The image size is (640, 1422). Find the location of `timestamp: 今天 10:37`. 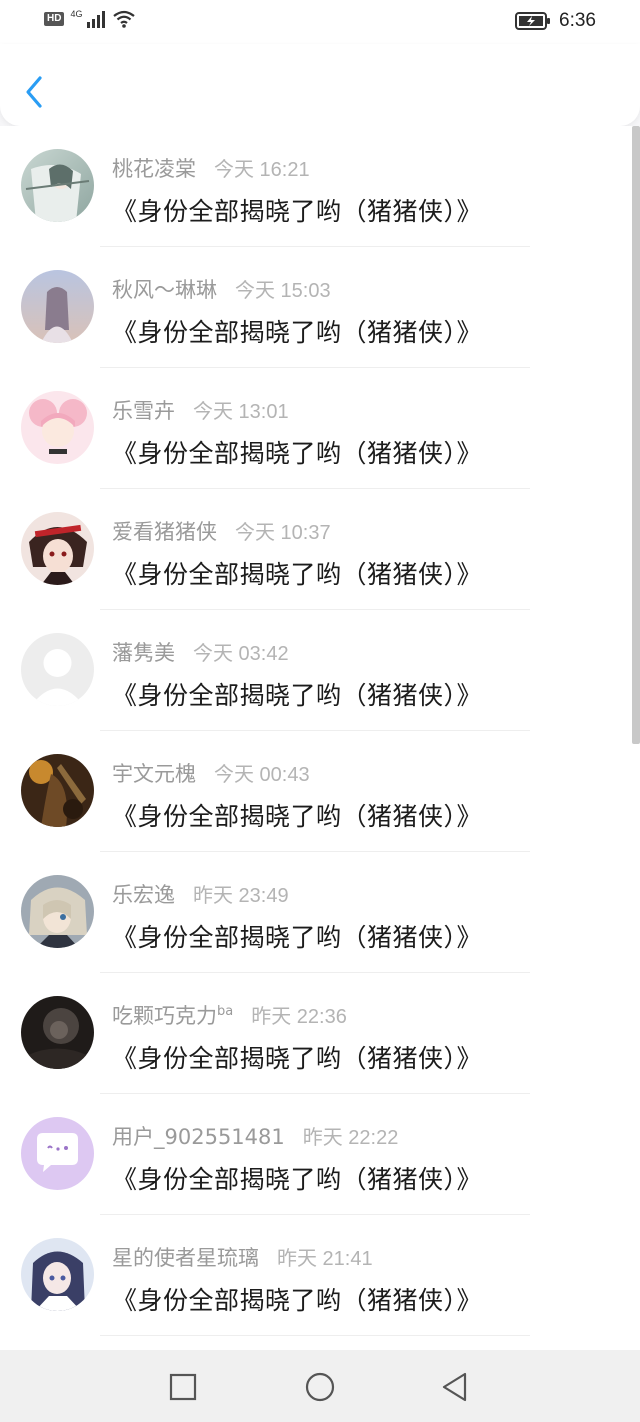

timestamp: 今天 10:37 is located at coordinates (283, 533).